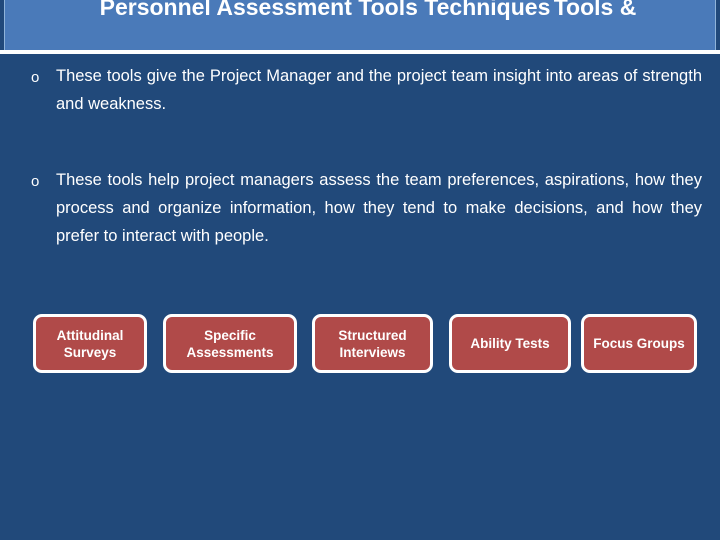  I want to click on term-box-attitudinal-surveys: Attitudinal Surveys, so click(90, 343).